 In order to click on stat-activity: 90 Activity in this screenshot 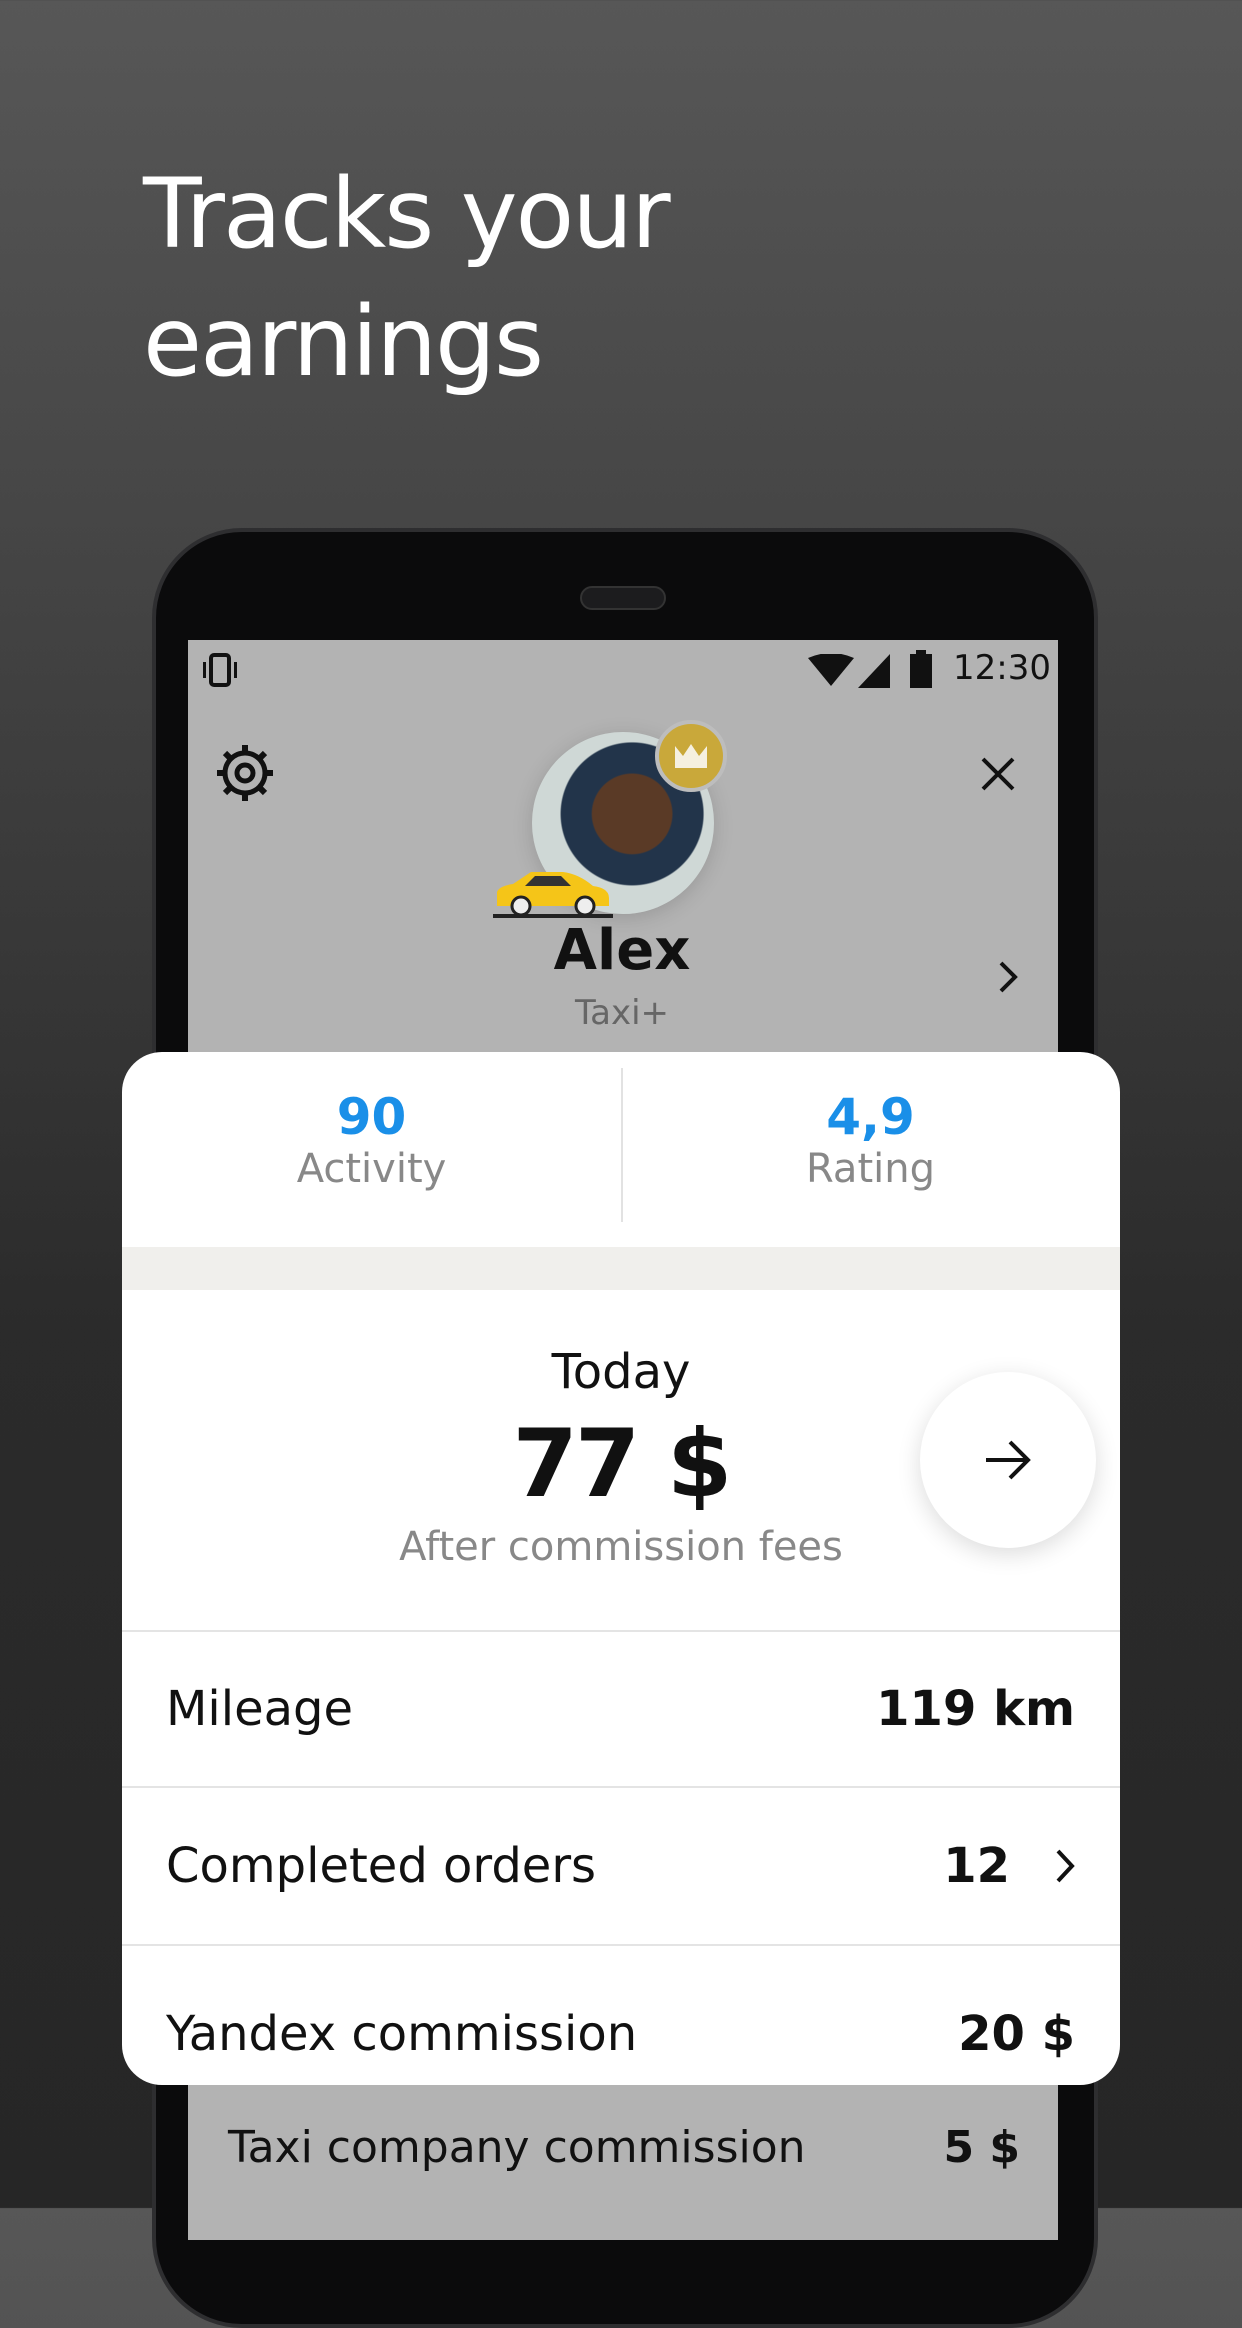, I will do `click(371, 1149)`.